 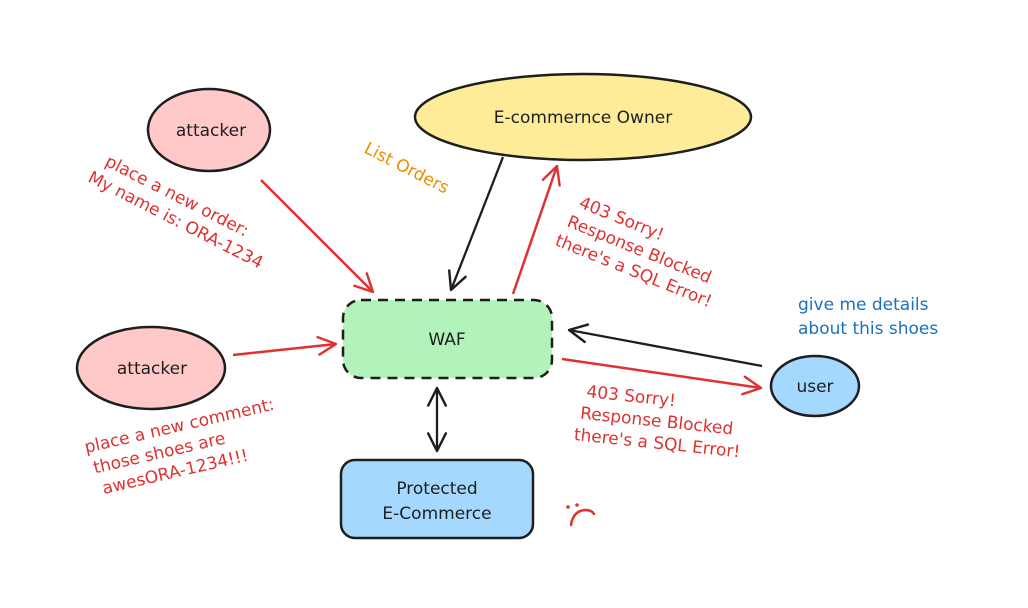 I want to click on owner-label: E-commernce Owner, so click(x=583, y=118).